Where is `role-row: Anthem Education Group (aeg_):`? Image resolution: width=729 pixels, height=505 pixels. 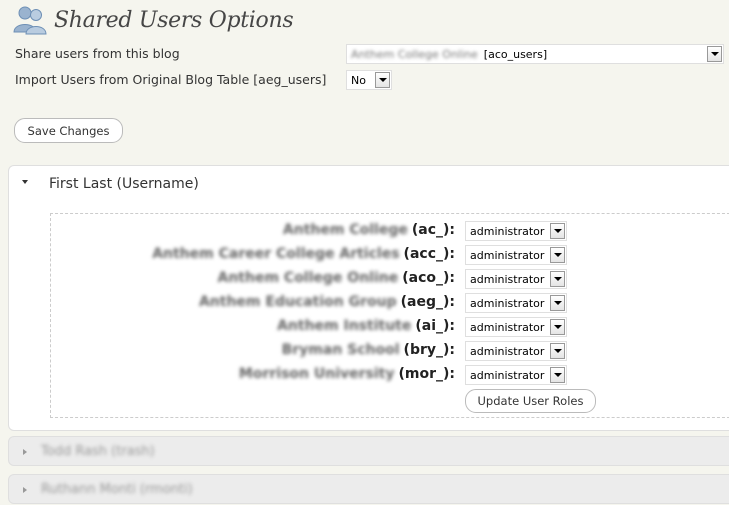 role-row: Anthem Education Group (aeg_): is located at coordinates (245, 302).